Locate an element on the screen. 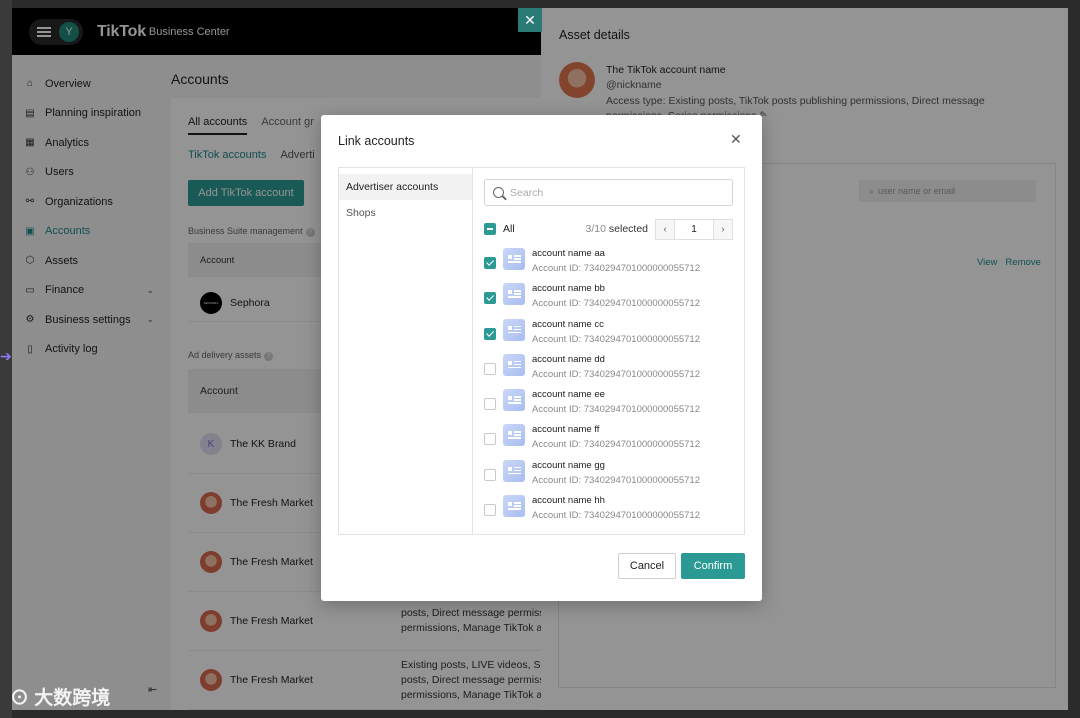  page-number: 1 is located at coordinates (694, 229).